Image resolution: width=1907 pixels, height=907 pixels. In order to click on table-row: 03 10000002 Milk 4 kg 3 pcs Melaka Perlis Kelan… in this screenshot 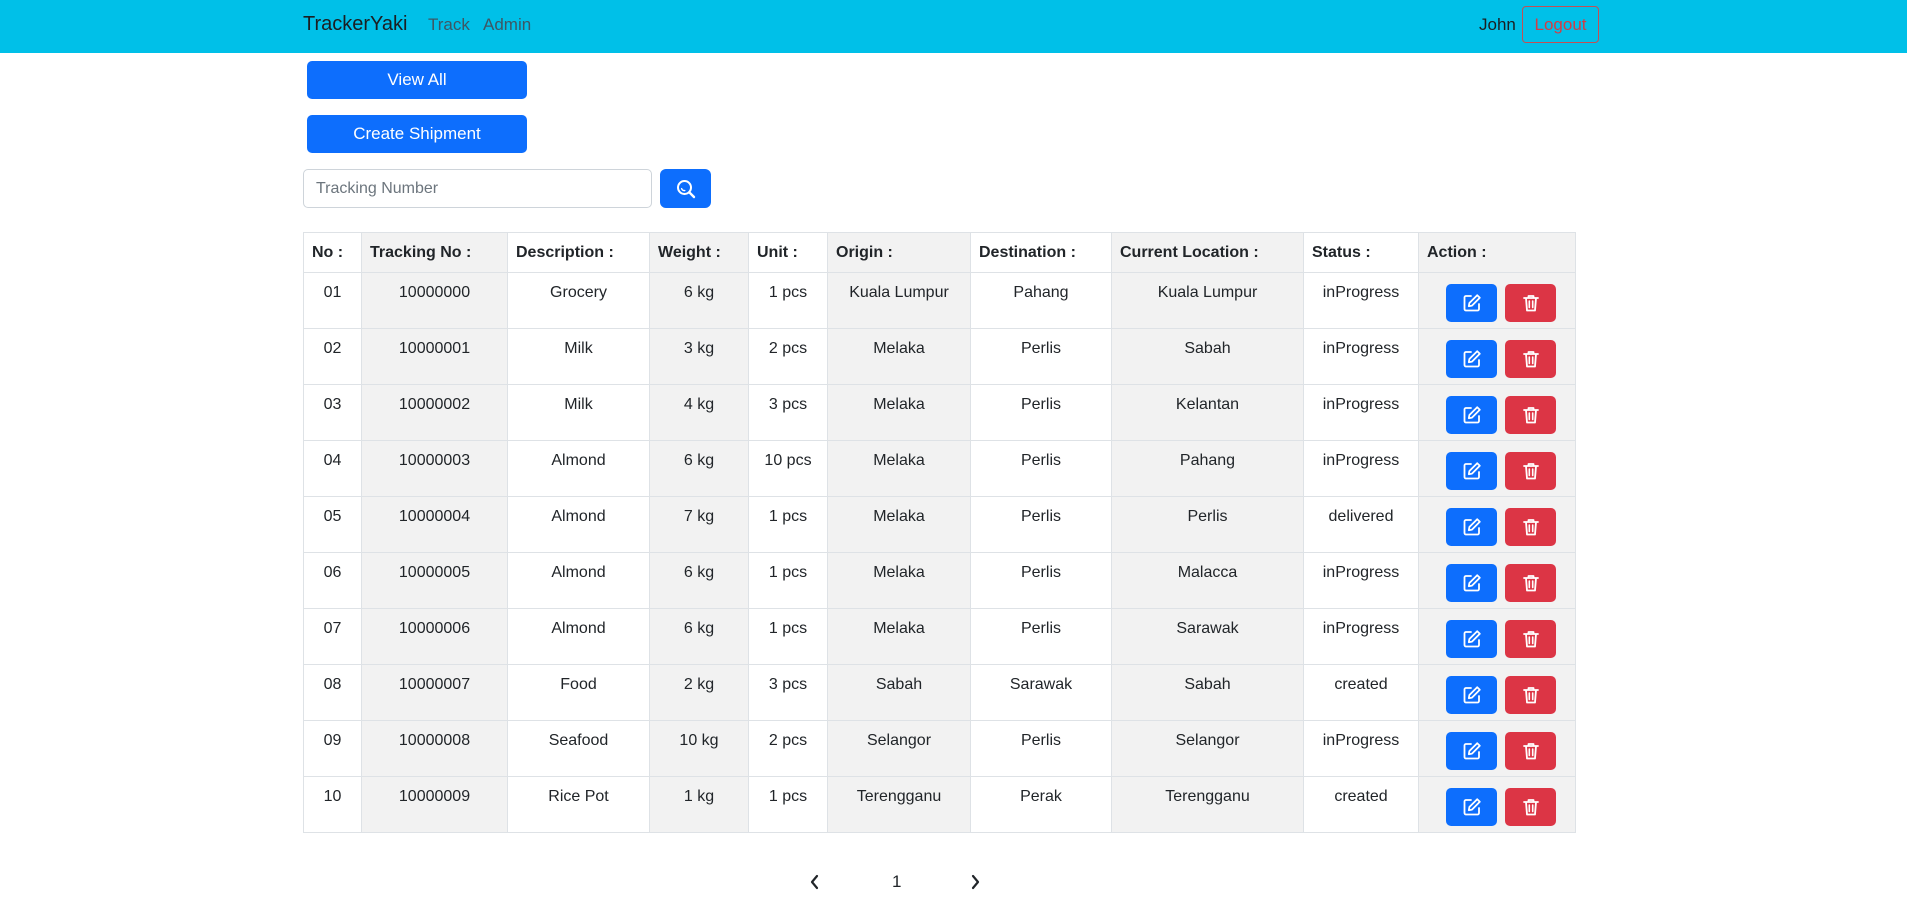, I will do `click(939, 412)`.